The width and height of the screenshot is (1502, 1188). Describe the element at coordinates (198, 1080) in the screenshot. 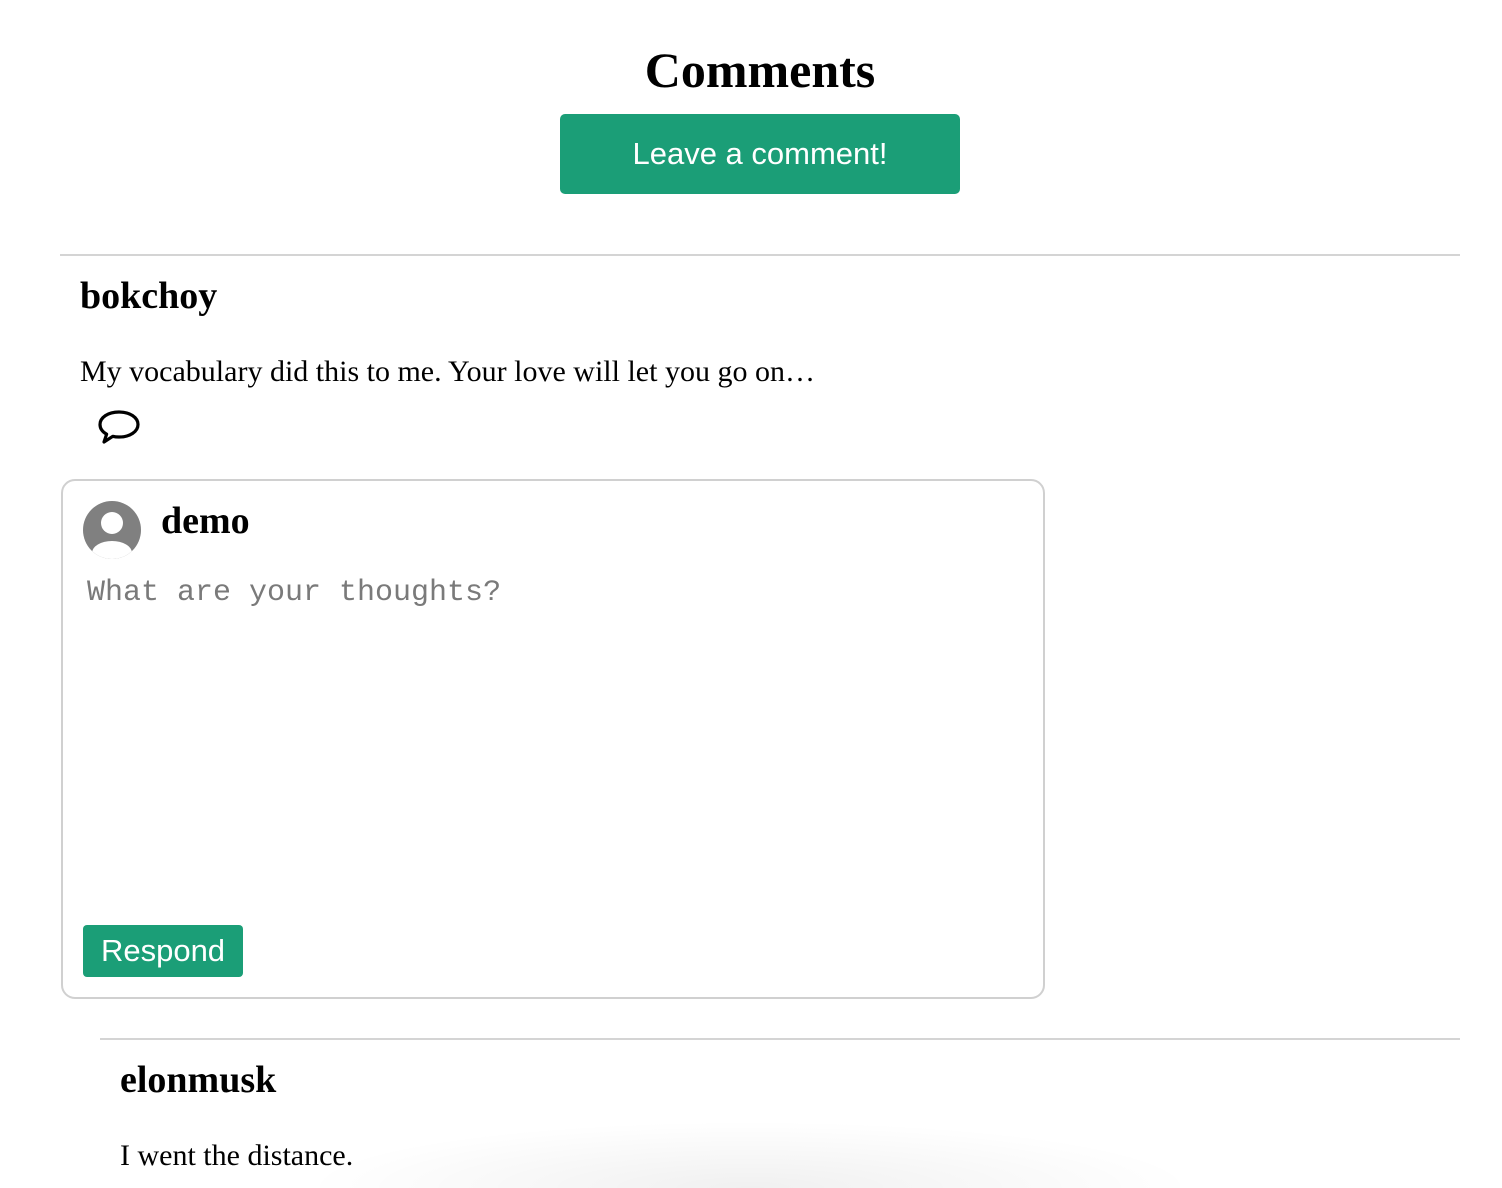

I see `reply-author: elonmusk` at that location.